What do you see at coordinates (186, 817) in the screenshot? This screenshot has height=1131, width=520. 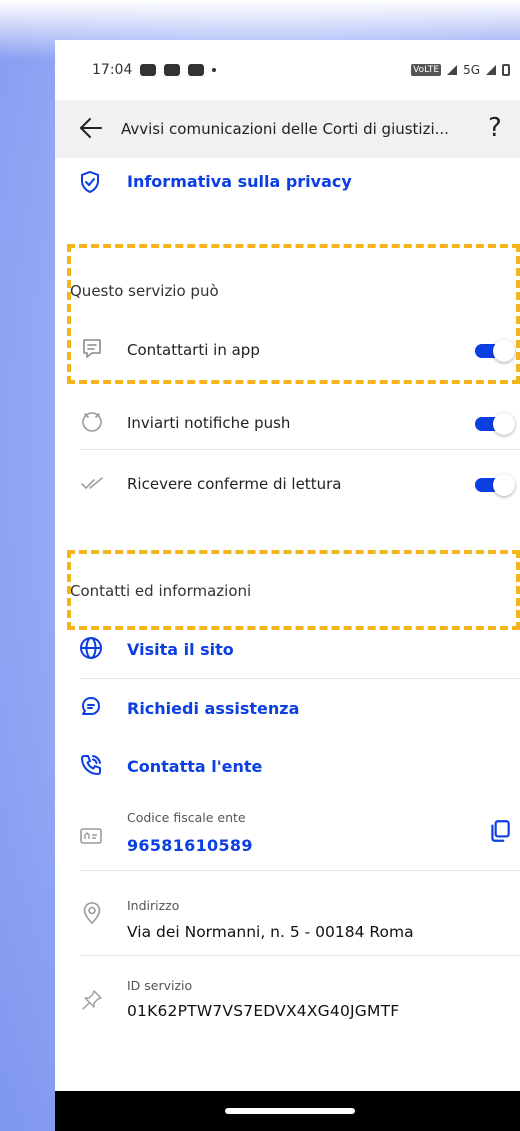 I see `fiscal-code-label: Codice fiscale ente` at bounding box center [186, 817].